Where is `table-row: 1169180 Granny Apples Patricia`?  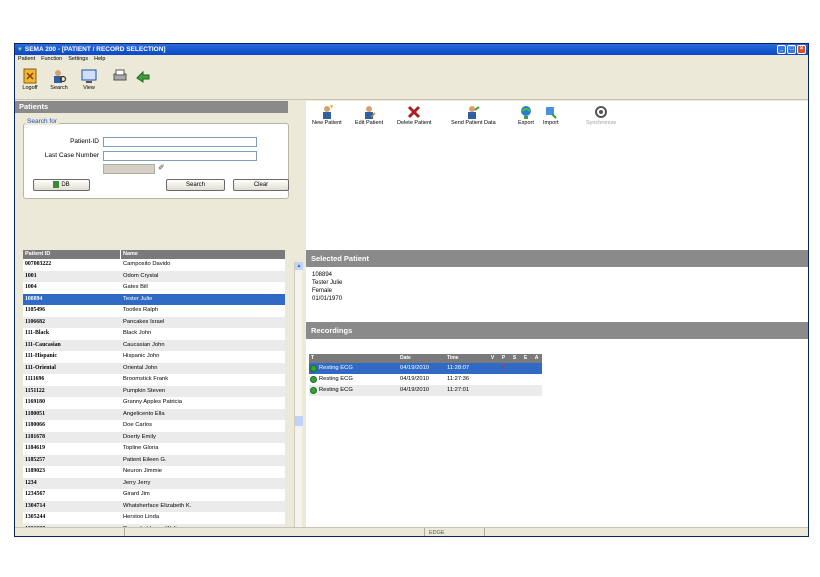
table-row: 1169180 Granny Apples Patricia is located at coordinates (154, 403).